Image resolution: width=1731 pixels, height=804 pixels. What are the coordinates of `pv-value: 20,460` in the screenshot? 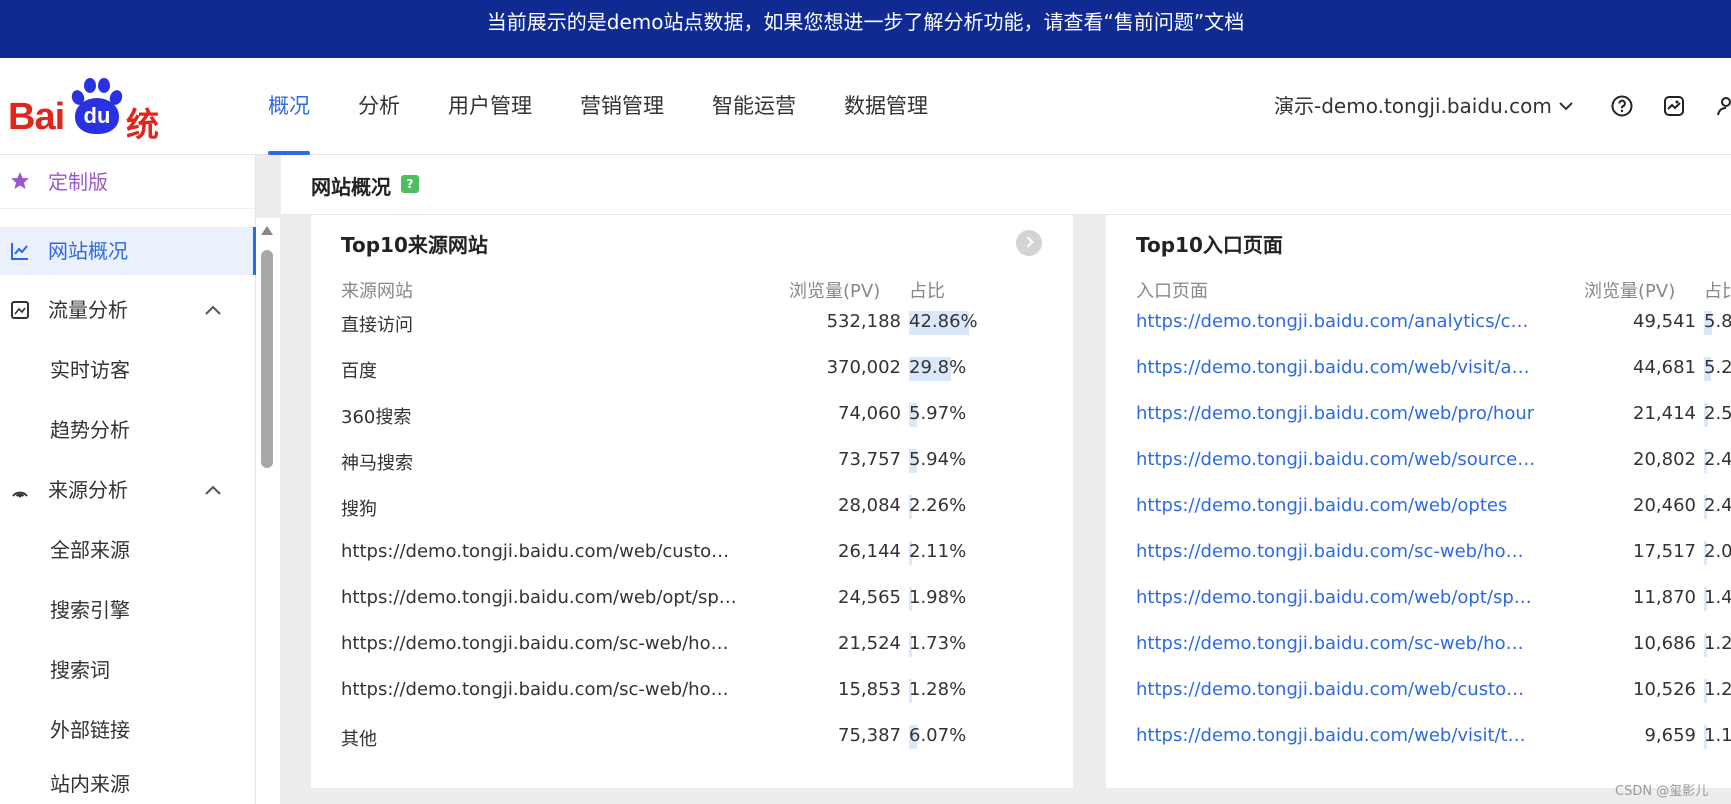 It's located at (1664, 505).